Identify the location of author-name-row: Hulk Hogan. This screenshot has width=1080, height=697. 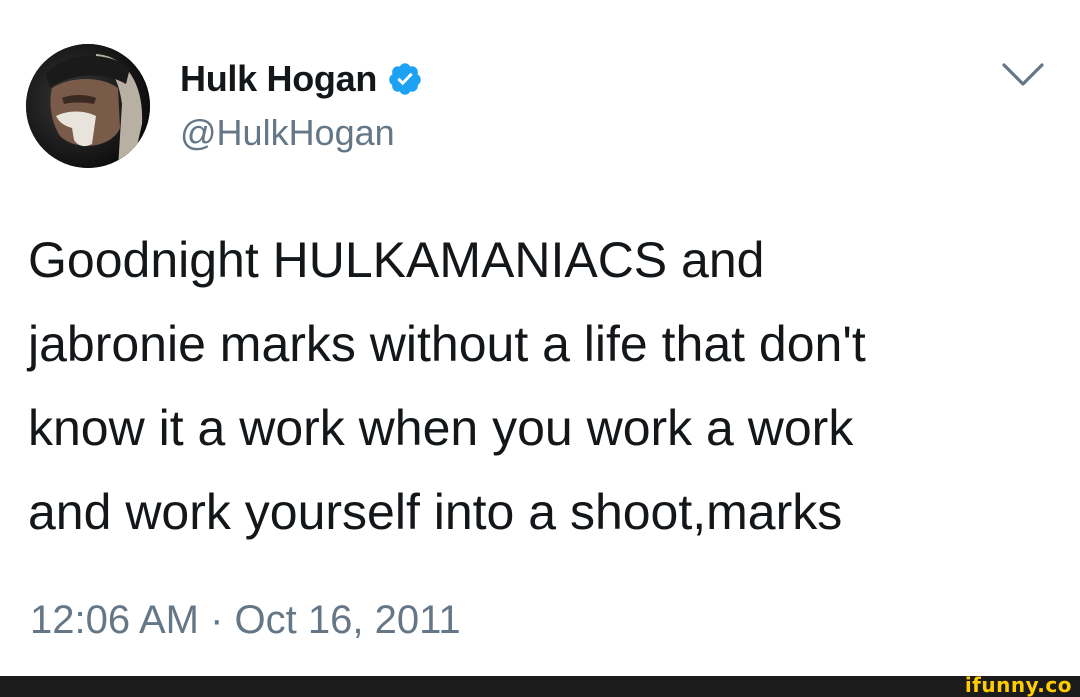
(301, 79).